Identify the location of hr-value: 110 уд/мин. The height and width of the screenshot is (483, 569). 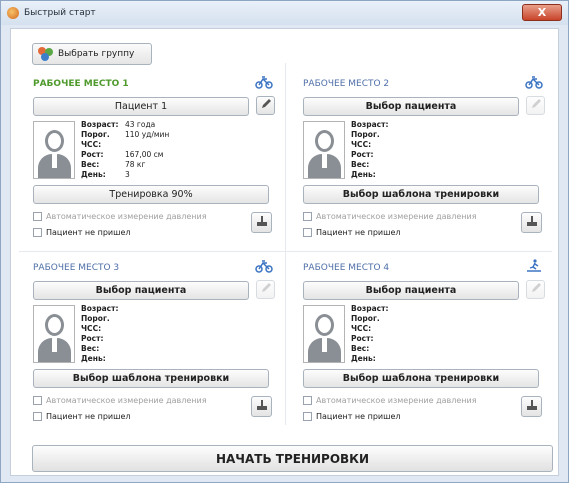
(147, 134).